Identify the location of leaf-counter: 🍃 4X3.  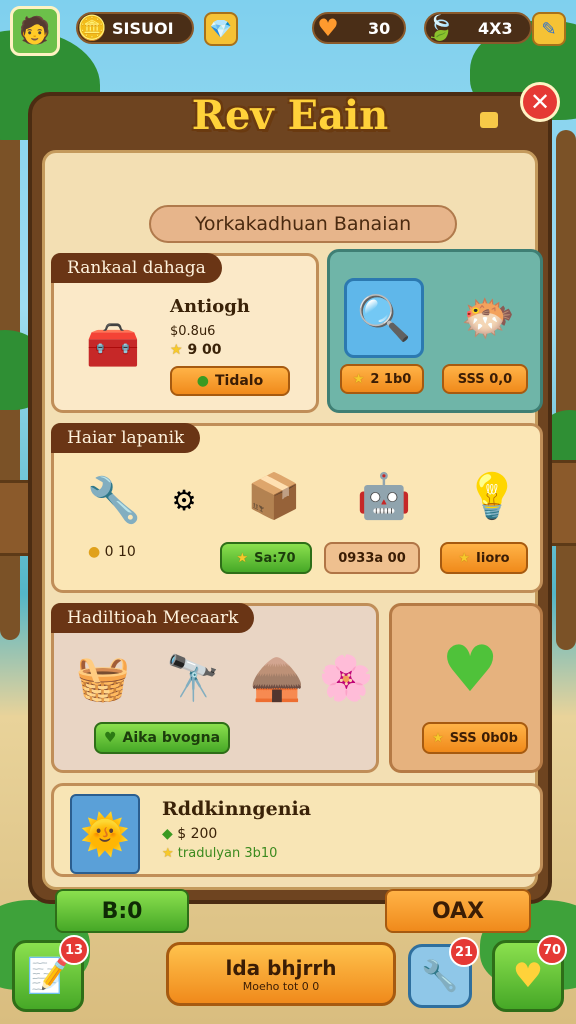
(478, 28).